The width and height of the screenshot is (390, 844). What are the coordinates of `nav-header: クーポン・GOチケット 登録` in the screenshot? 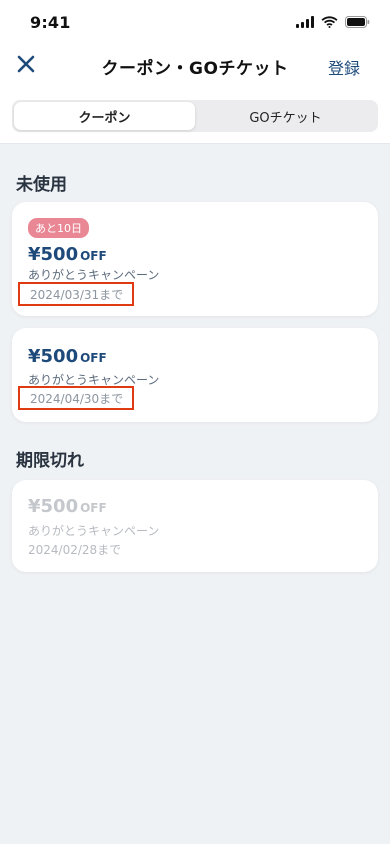 It's located at (195, 66).